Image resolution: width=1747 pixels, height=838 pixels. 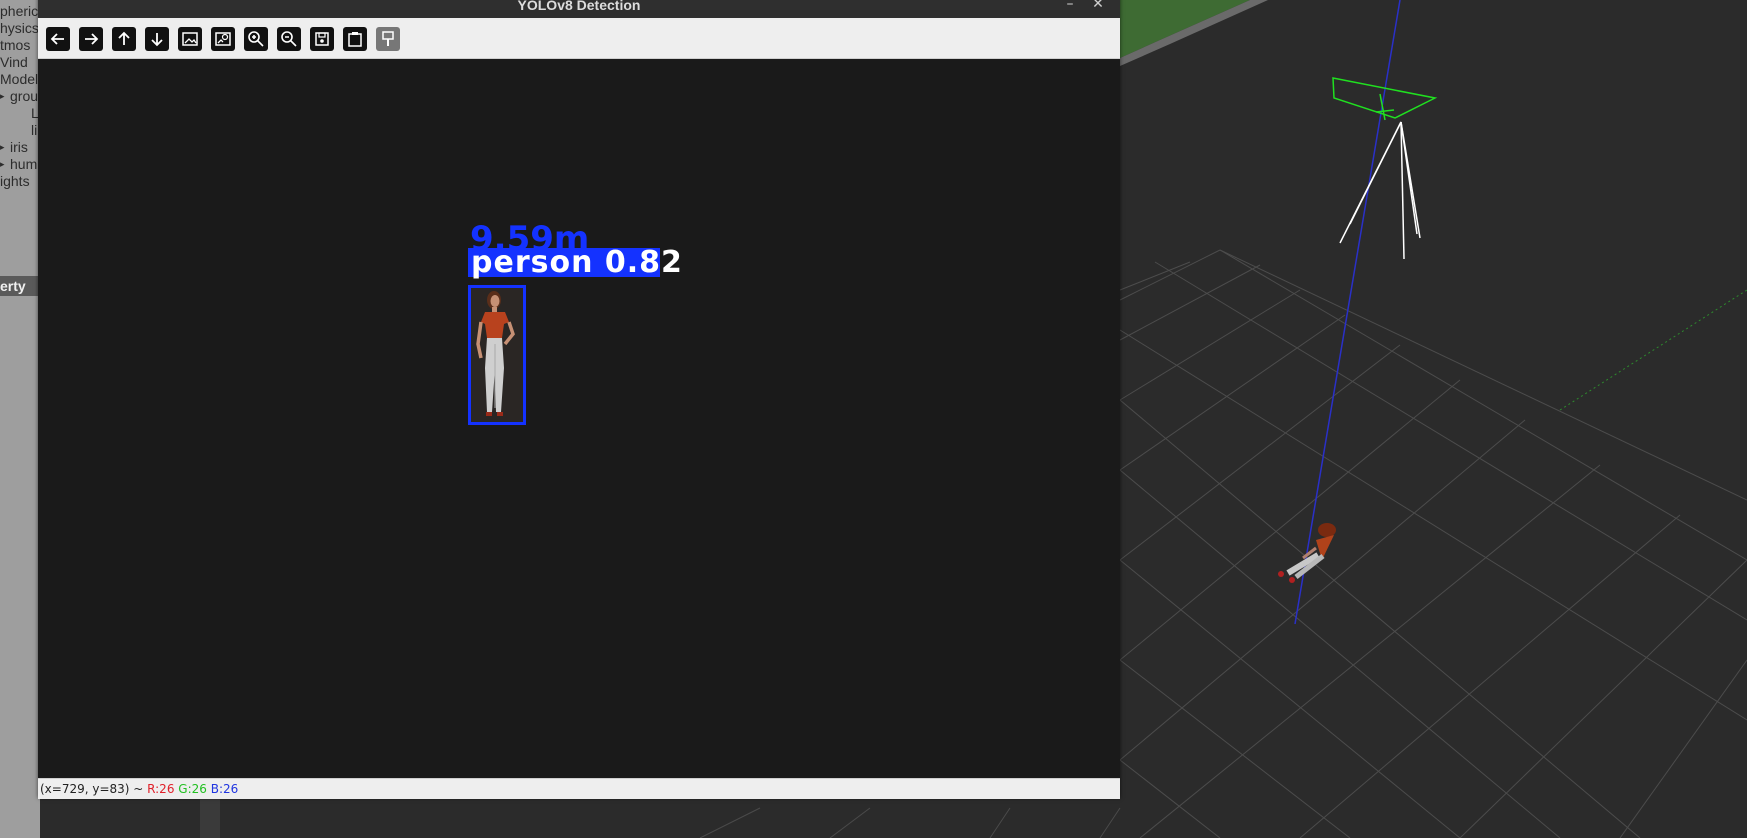 I want to click on tree-item-ground: grou, so click(x=24, y=96).